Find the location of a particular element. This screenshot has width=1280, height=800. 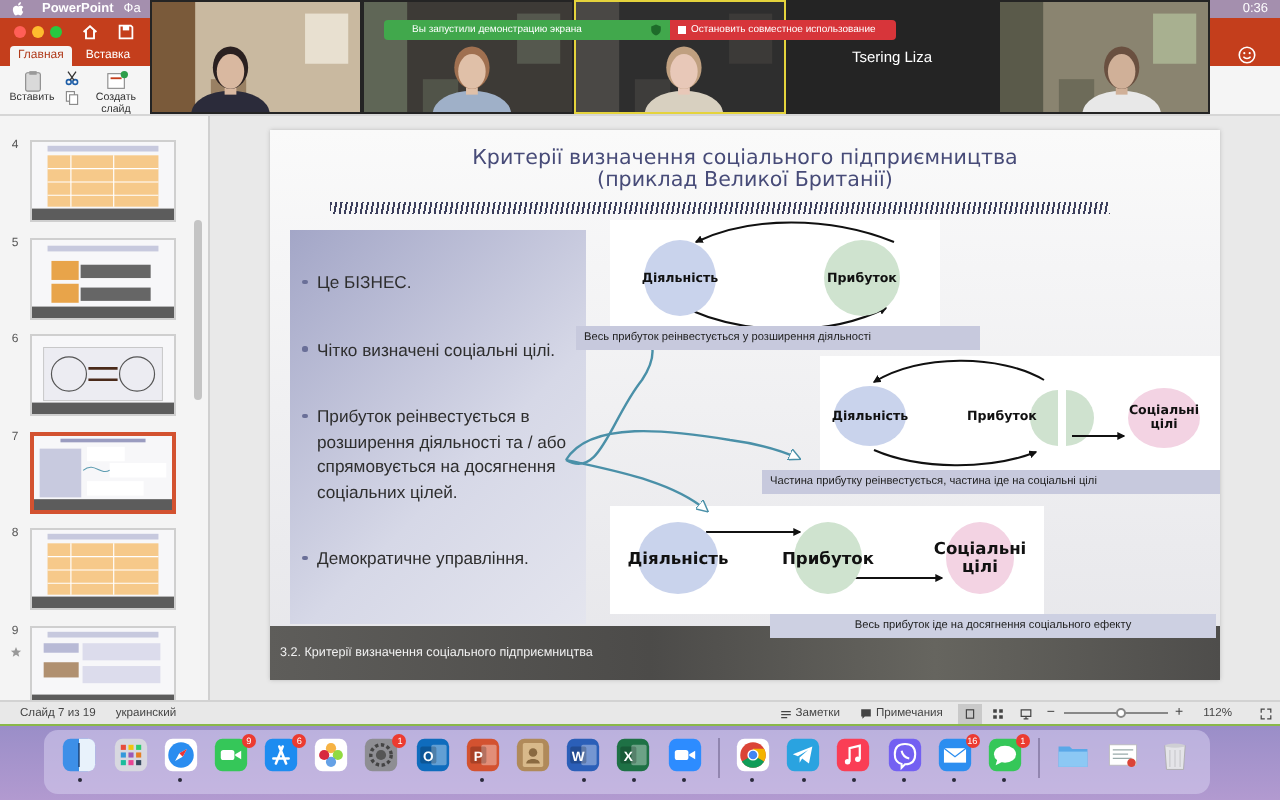

page-icon is located at coordinates (970, 713).